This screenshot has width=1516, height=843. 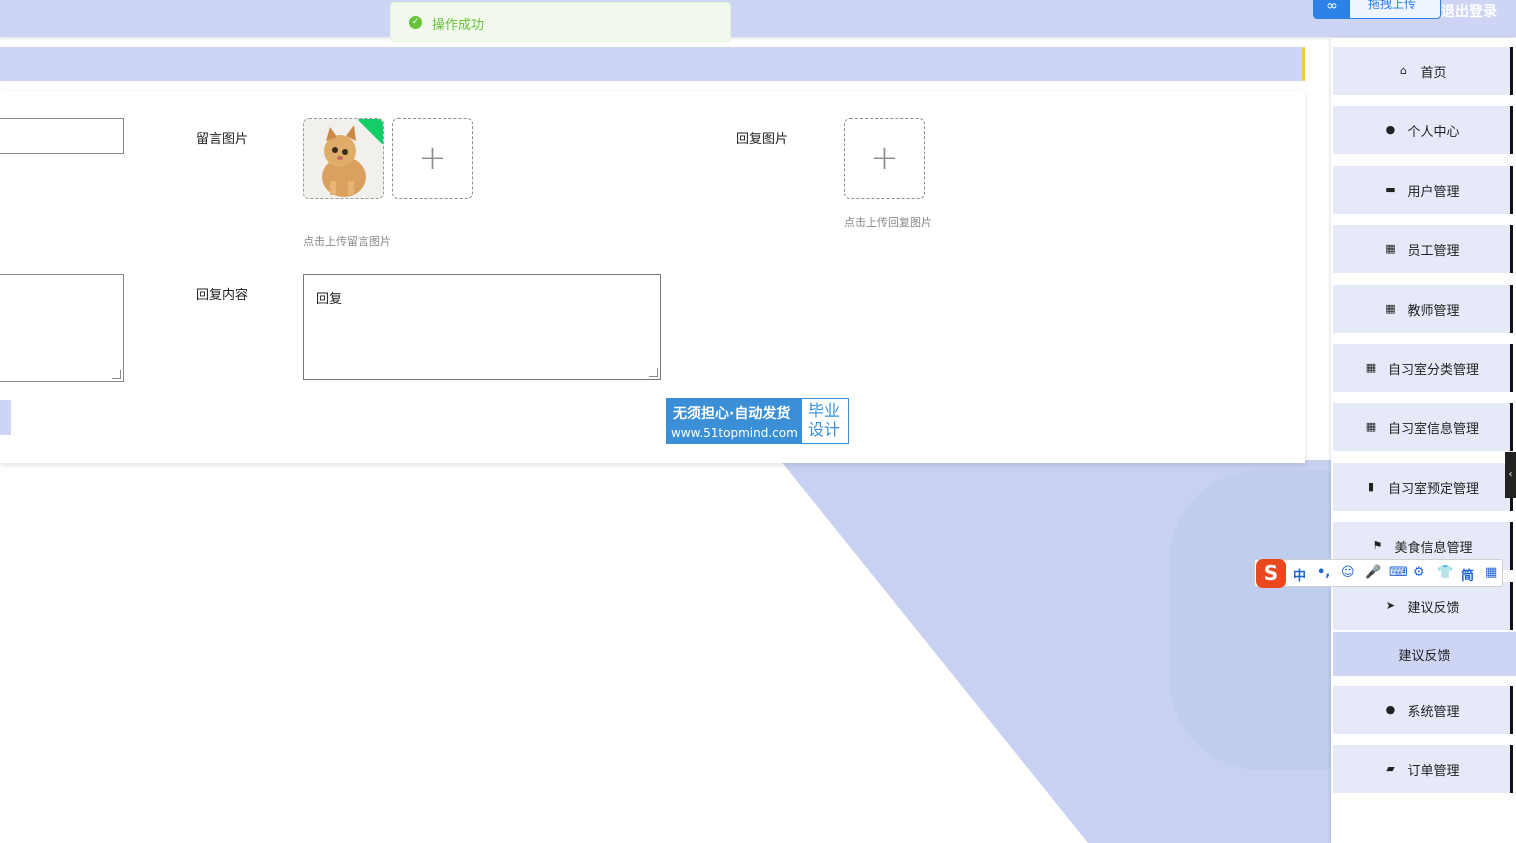 I want to click on ime-toolbox-icon: ▦, so click(x=1491, y=572).